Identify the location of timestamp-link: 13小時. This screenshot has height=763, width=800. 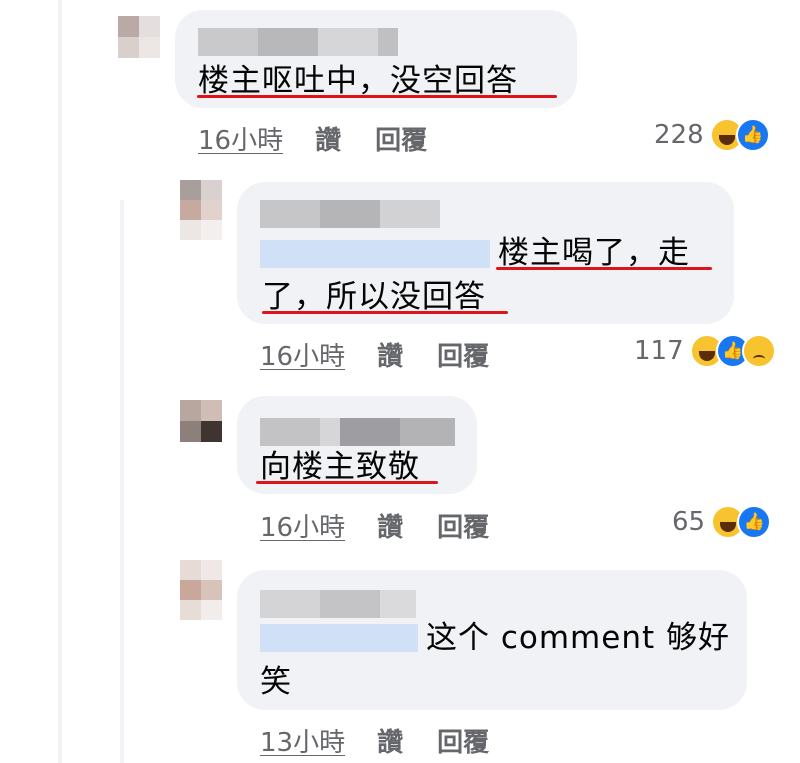
(302, 740).